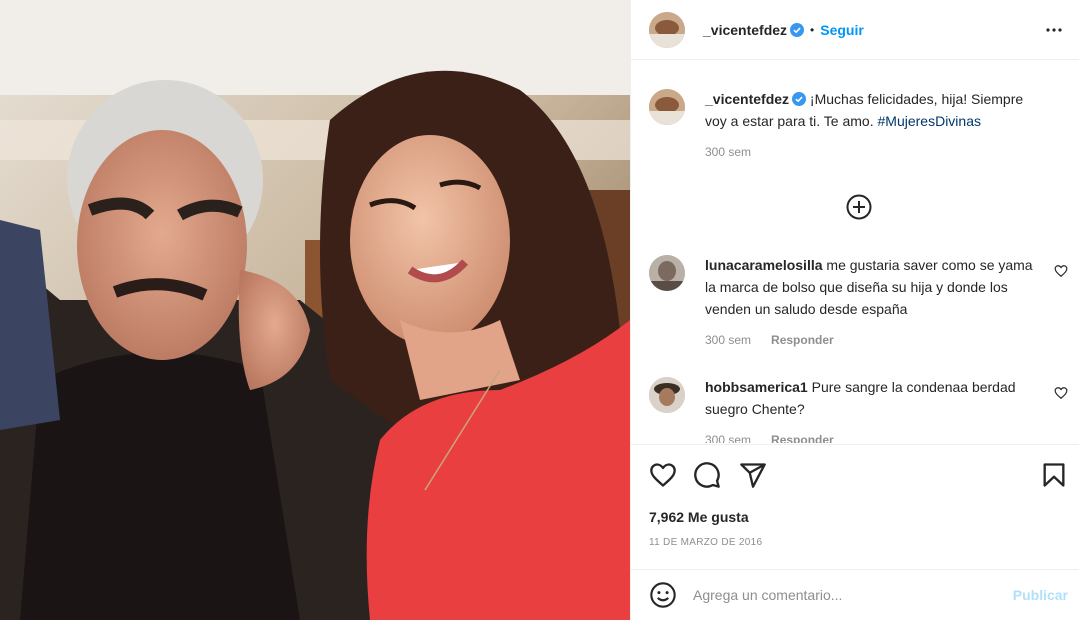 The height and width of the screenshot is (620, 1079). What do you see at coordinates (728, 152) in the screenshot?
I see `caption-time: 300 sem` at bounding box center [728, 152].